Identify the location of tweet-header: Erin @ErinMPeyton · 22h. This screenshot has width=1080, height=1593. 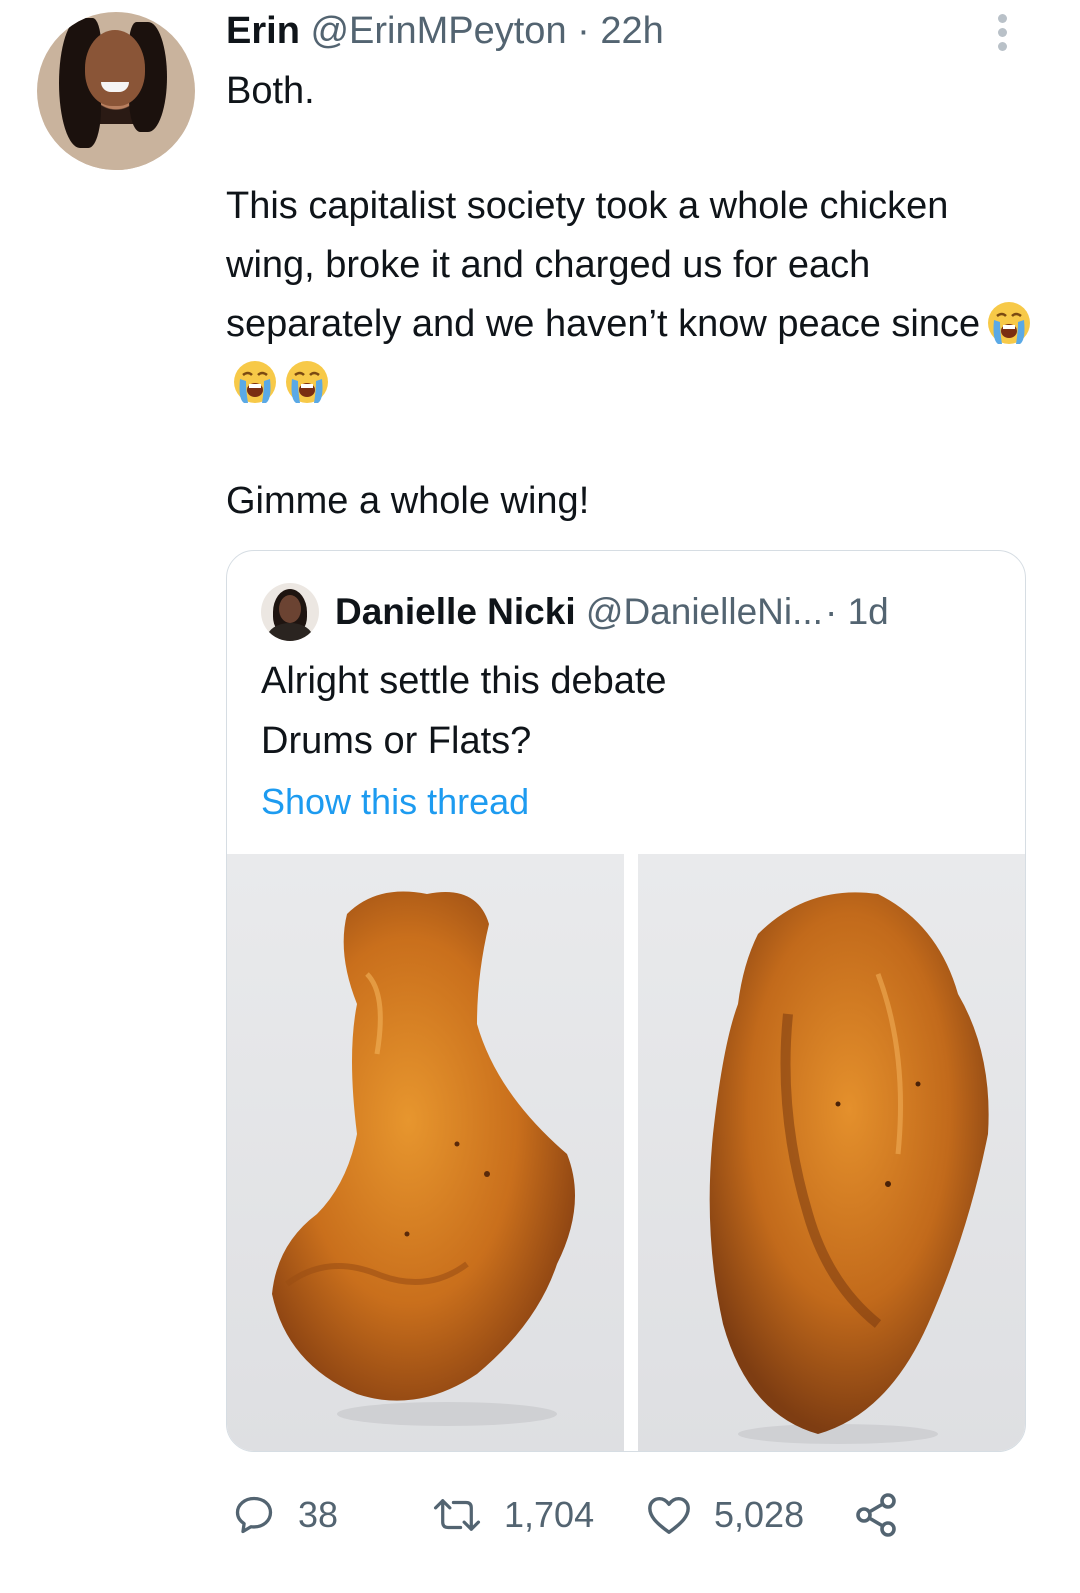
(445, 31).